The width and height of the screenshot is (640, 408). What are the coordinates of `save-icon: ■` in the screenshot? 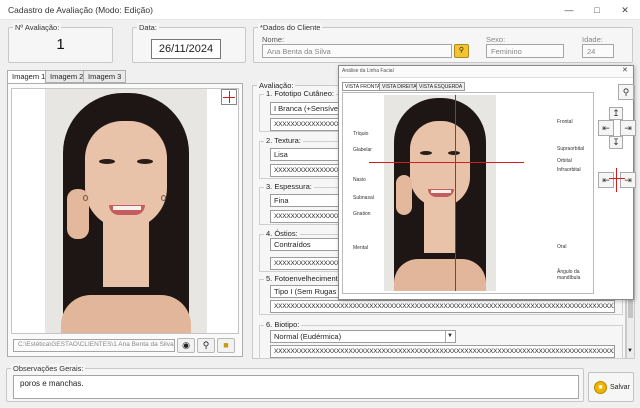 It's located at (600, 387).